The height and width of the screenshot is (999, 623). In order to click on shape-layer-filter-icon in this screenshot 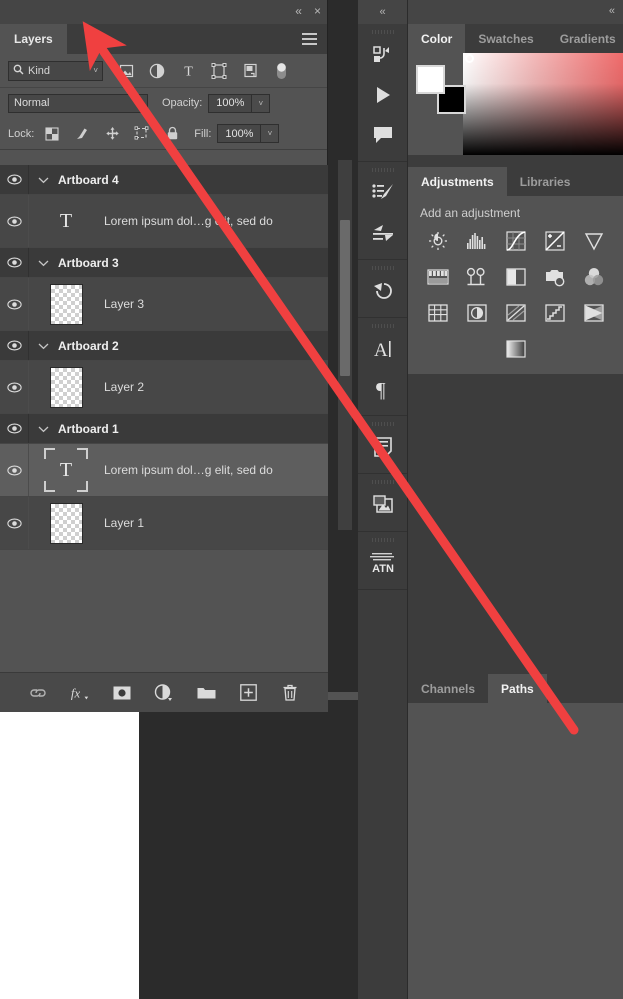, I will do `click(219, 71)`.